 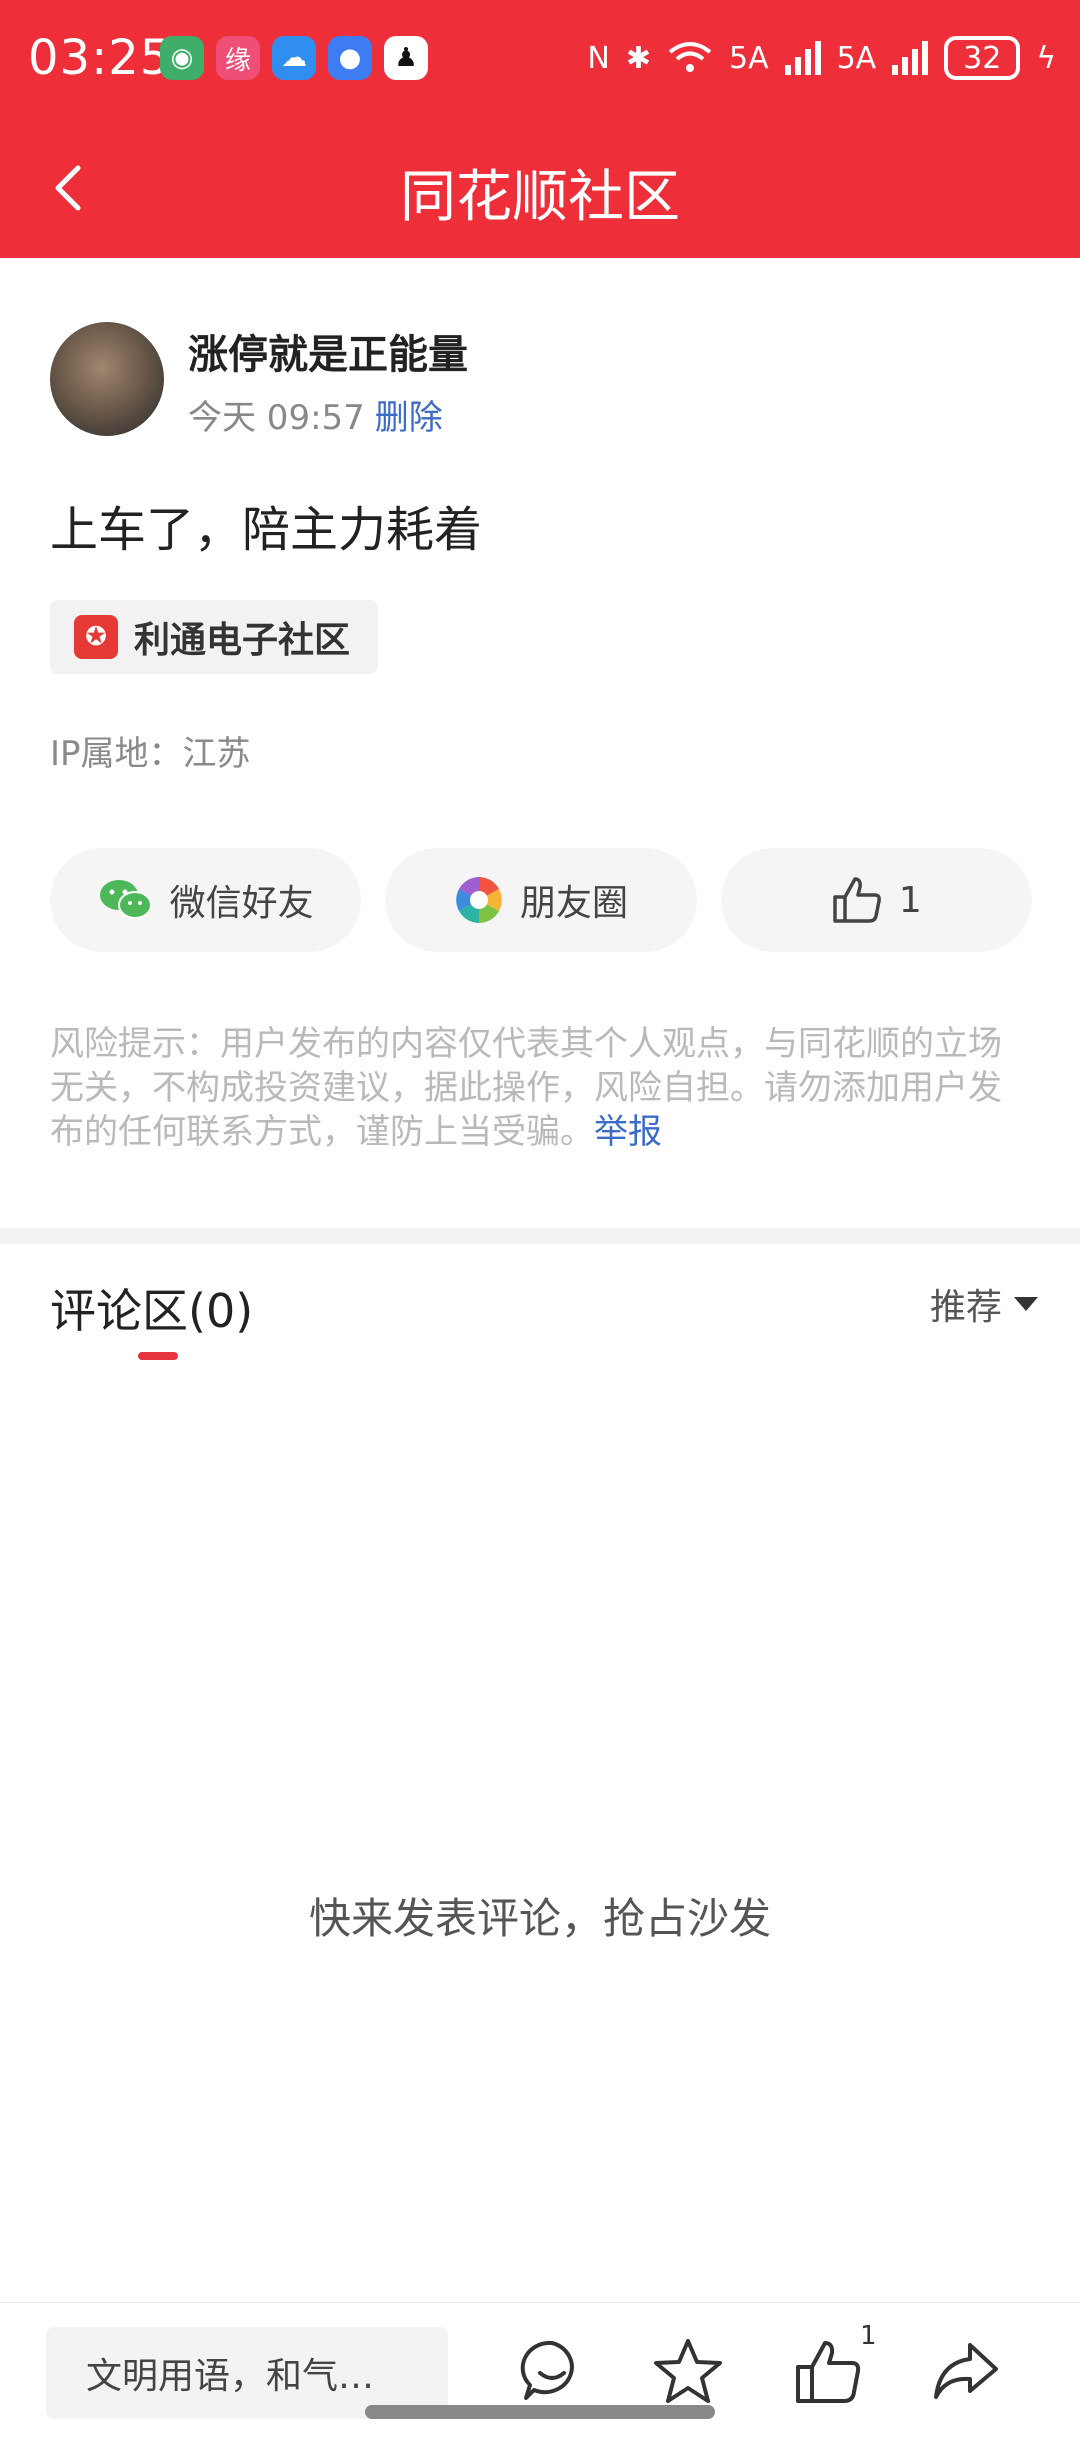 What do you see at coordinates (152, 1311) in the screenshot?
I see `comment-section-title: 评论区(0)` at bounding box center [152, 1311].